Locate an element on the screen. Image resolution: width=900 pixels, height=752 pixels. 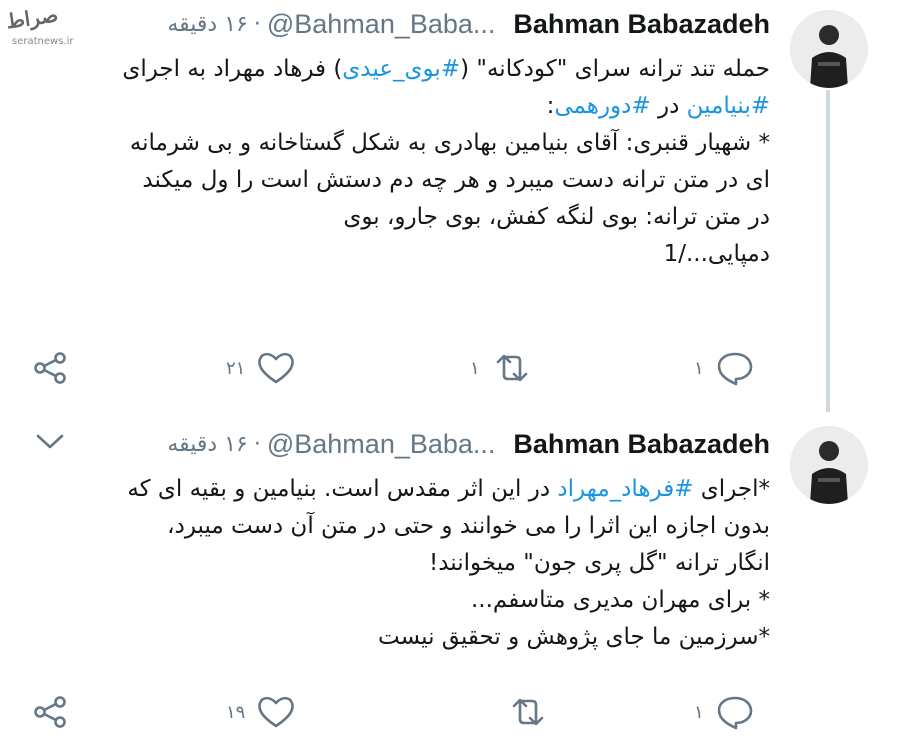
watermark: ﺻﺮﺍﻁ seratnews.ir is located at coordinates (51, 25).